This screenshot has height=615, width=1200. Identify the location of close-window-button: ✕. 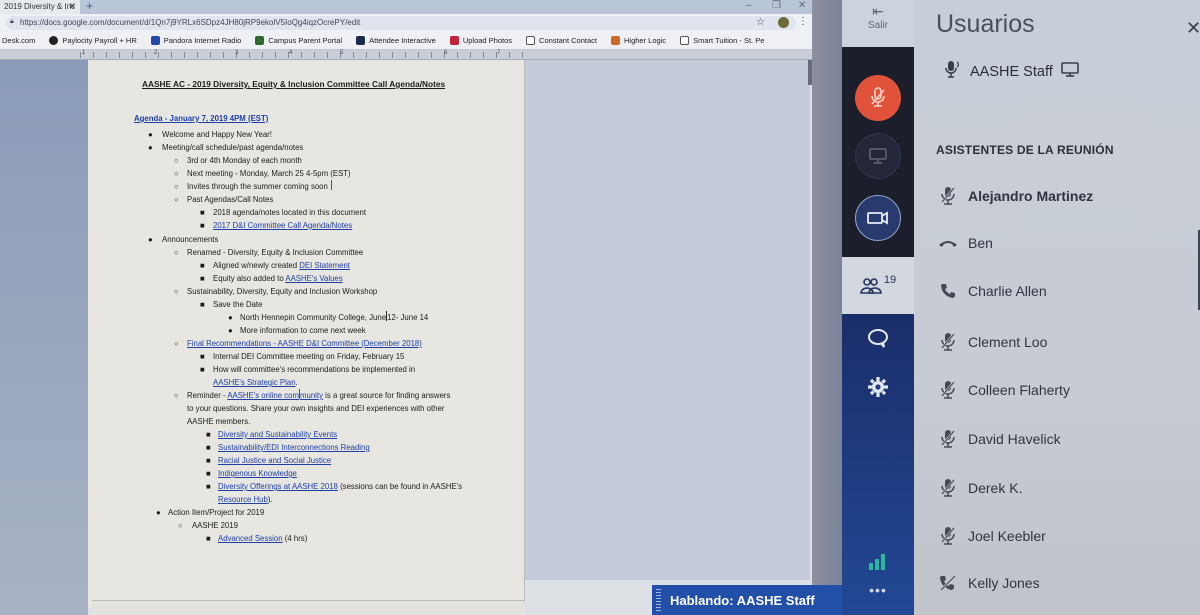
(802, 5).